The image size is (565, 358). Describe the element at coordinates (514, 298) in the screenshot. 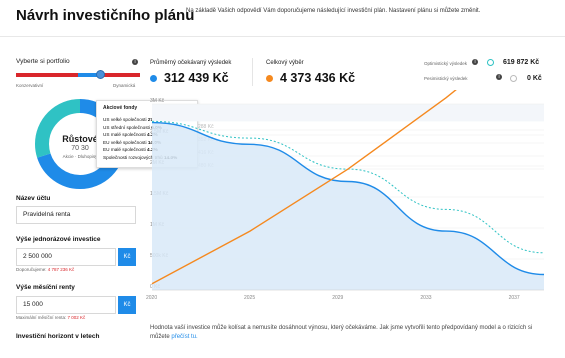

I see `x-tick-label: 2037` at that location.